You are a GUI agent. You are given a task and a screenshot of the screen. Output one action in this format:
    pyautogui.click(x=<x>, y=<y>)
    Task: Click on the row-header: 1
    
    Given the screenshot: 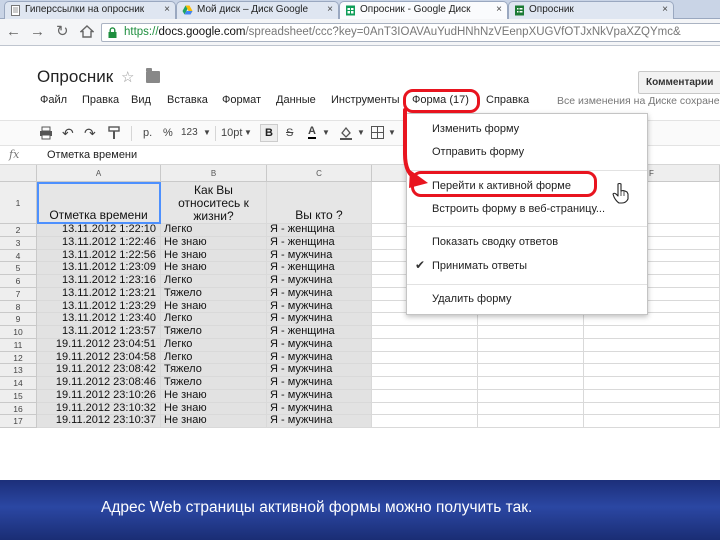 What is the action you would take?
    pyautogui.click(x=18, y=203)
    